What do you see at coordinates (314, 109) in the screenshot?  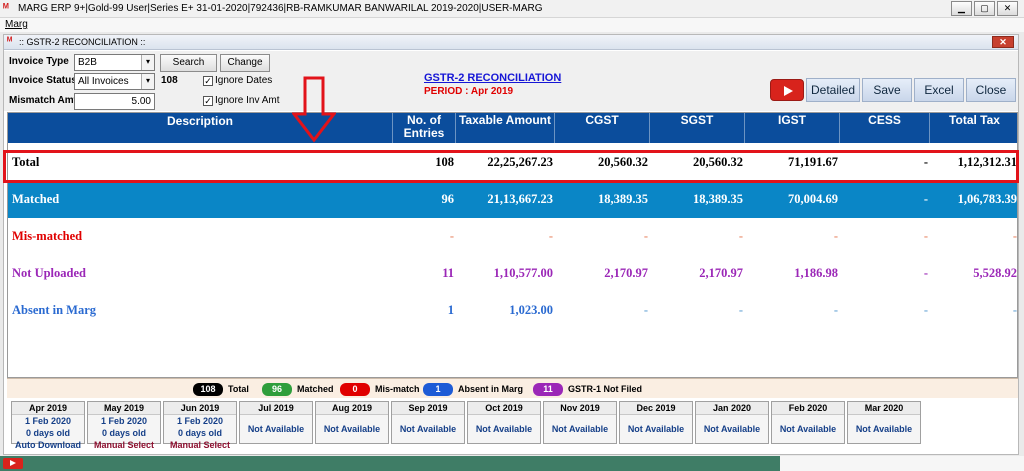 I see `arrow-down-icon` at bounding box center [314, 109].